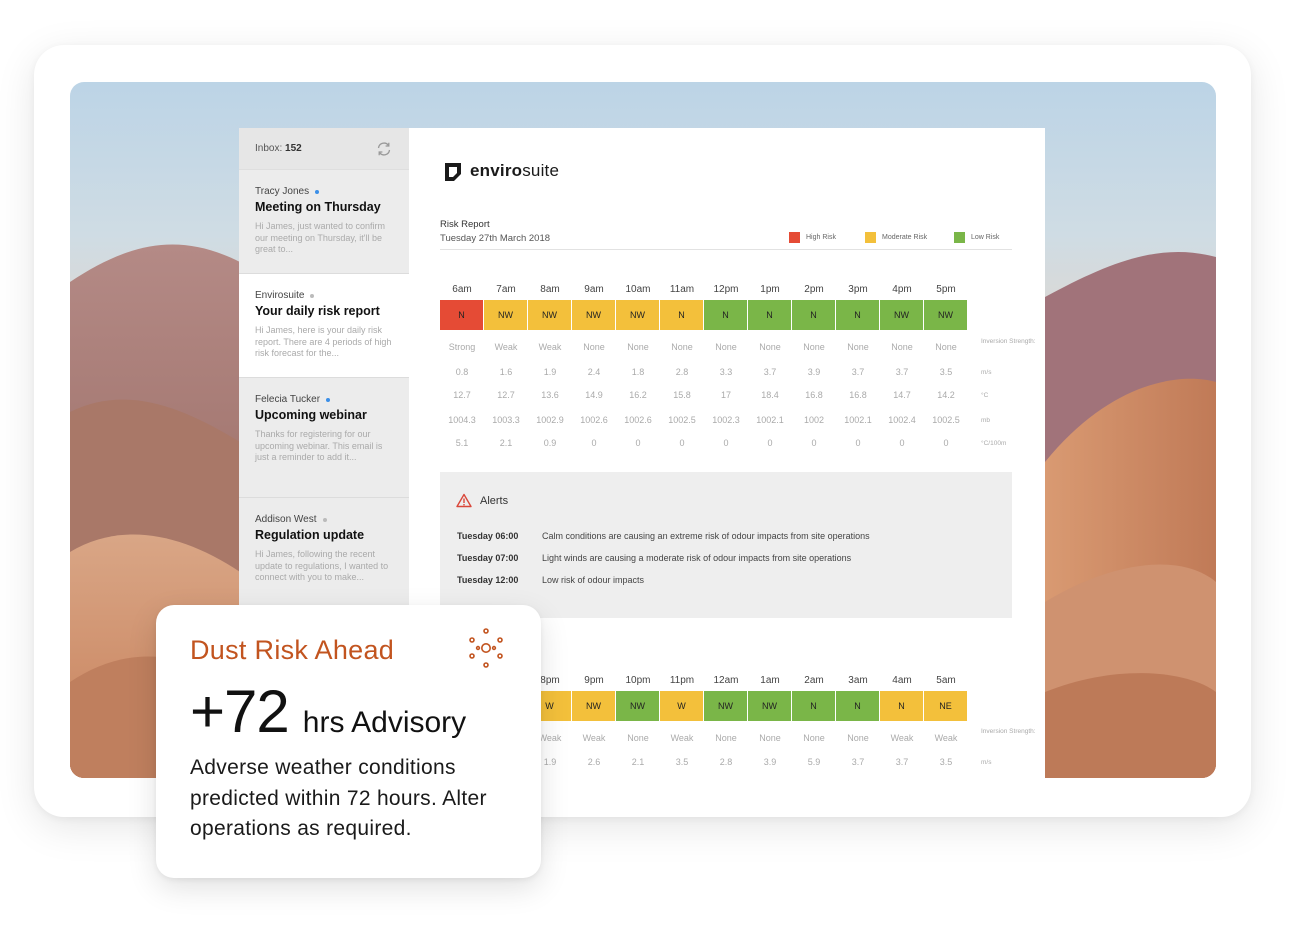 The height and width of the screenshot is (940, 1300). What do you see at coordinates (902, 289) in the screenshot?
I see `hour-label: 4pm` at bounding box center [902, 289].